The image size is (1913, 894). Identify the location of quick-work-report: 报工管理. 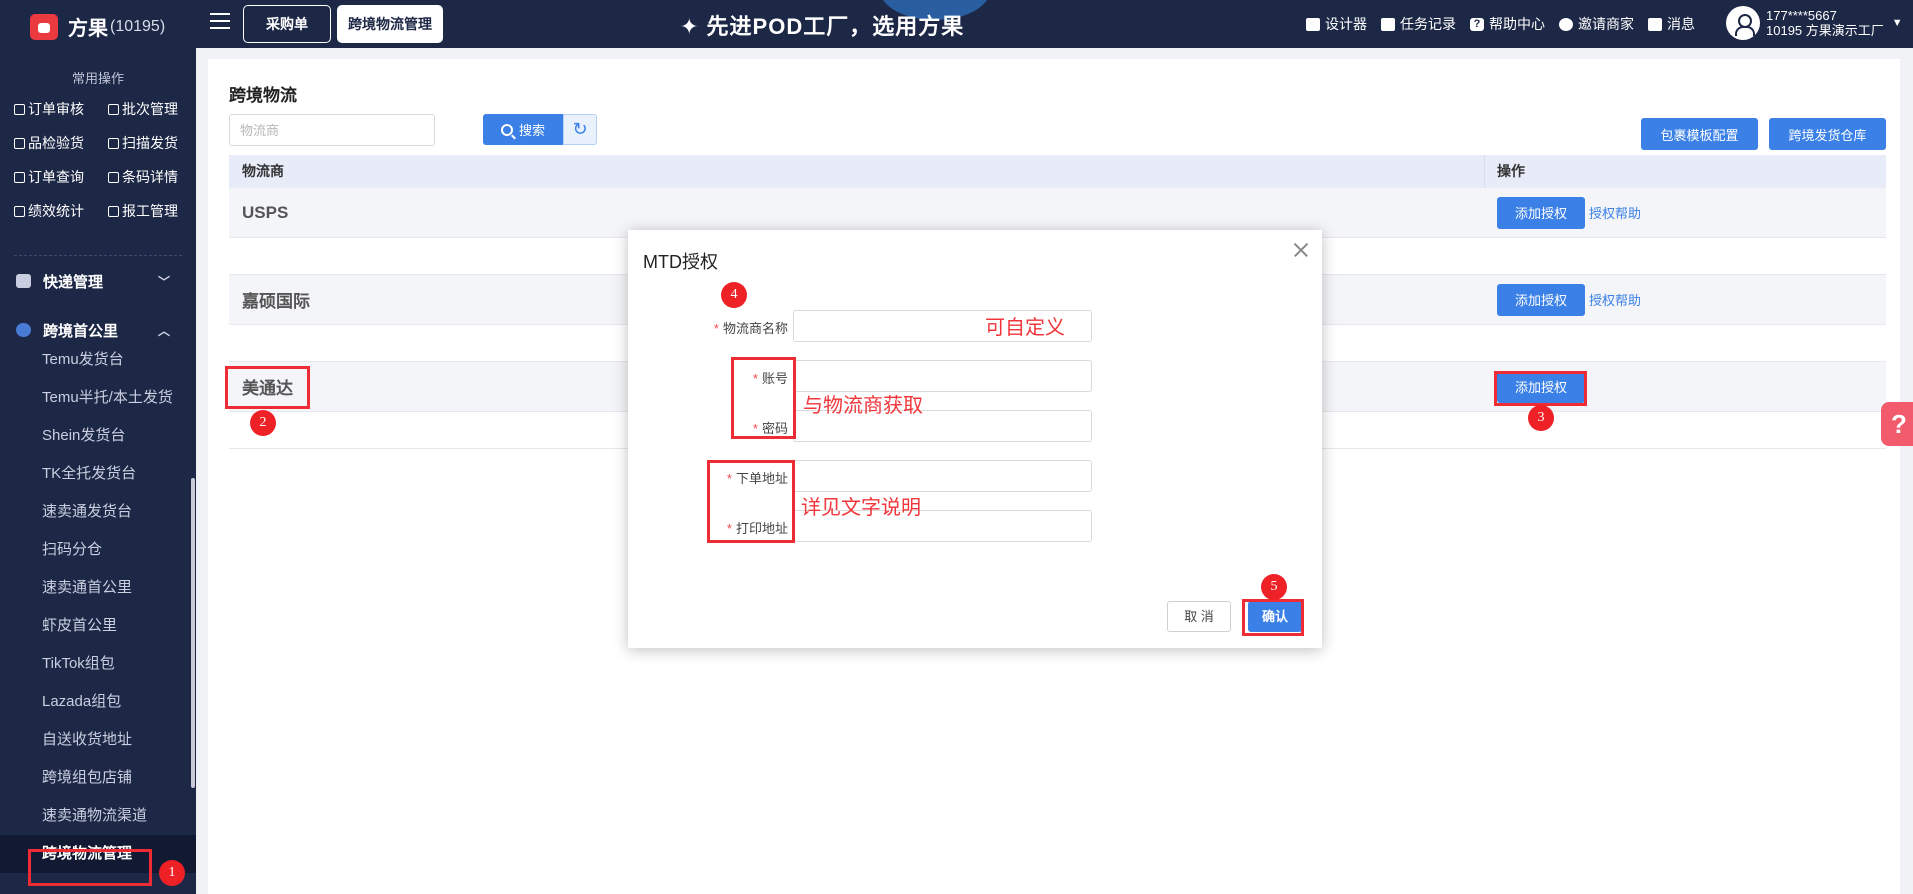
(148, 211).